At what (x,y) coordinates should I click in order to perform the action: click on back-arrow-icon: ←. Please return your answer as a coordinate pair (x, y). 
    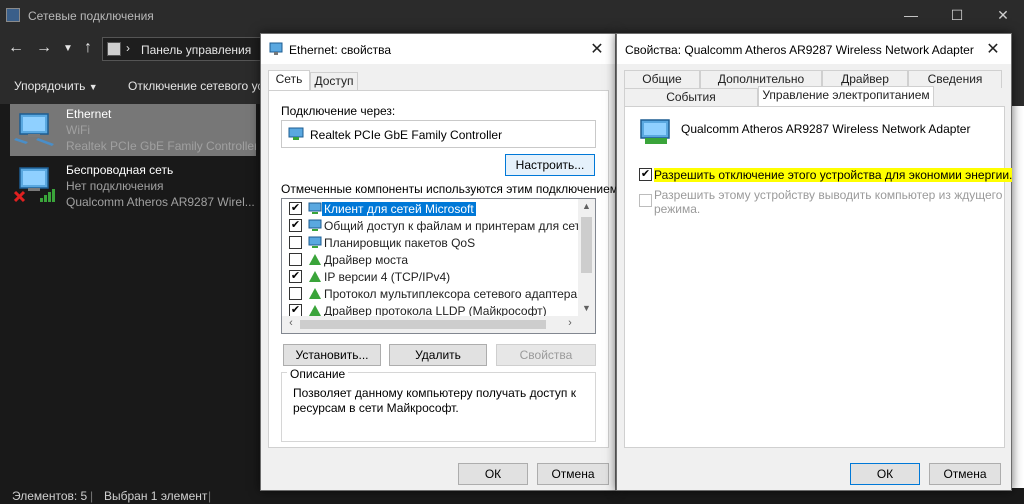
    Looking at the image, I should click on (16, 48).